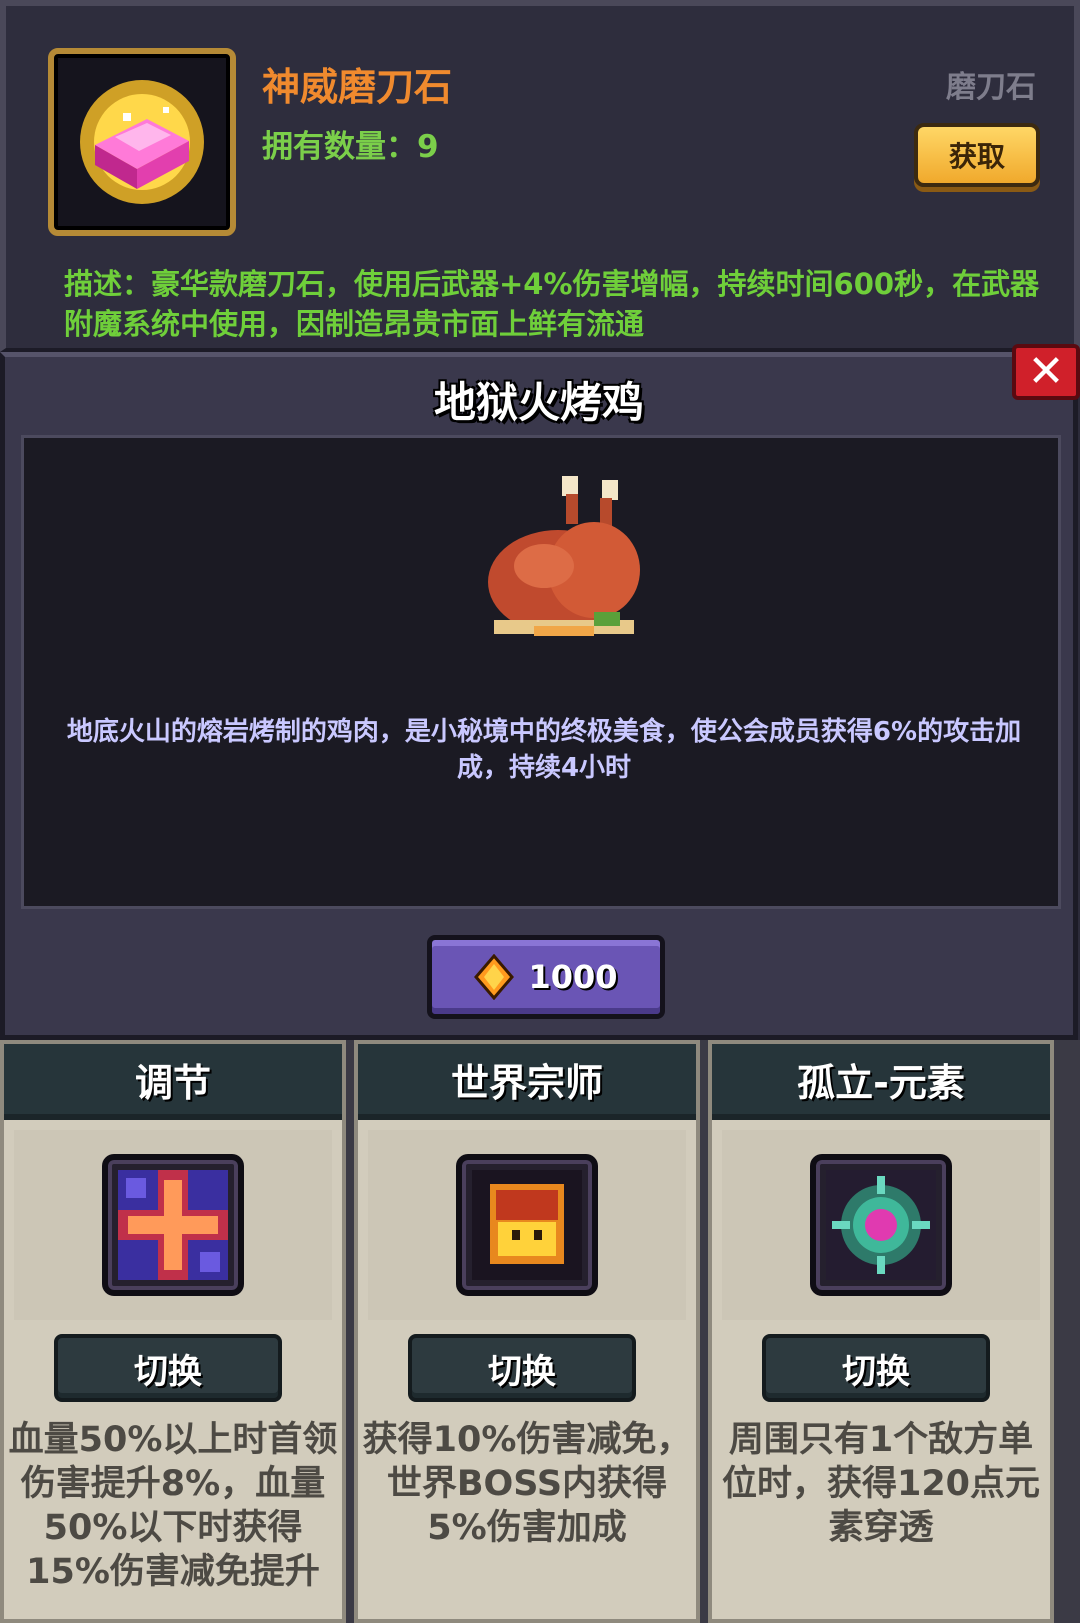  I want to click on owned-count-row: 拥有数量：9, so click(350, 143).